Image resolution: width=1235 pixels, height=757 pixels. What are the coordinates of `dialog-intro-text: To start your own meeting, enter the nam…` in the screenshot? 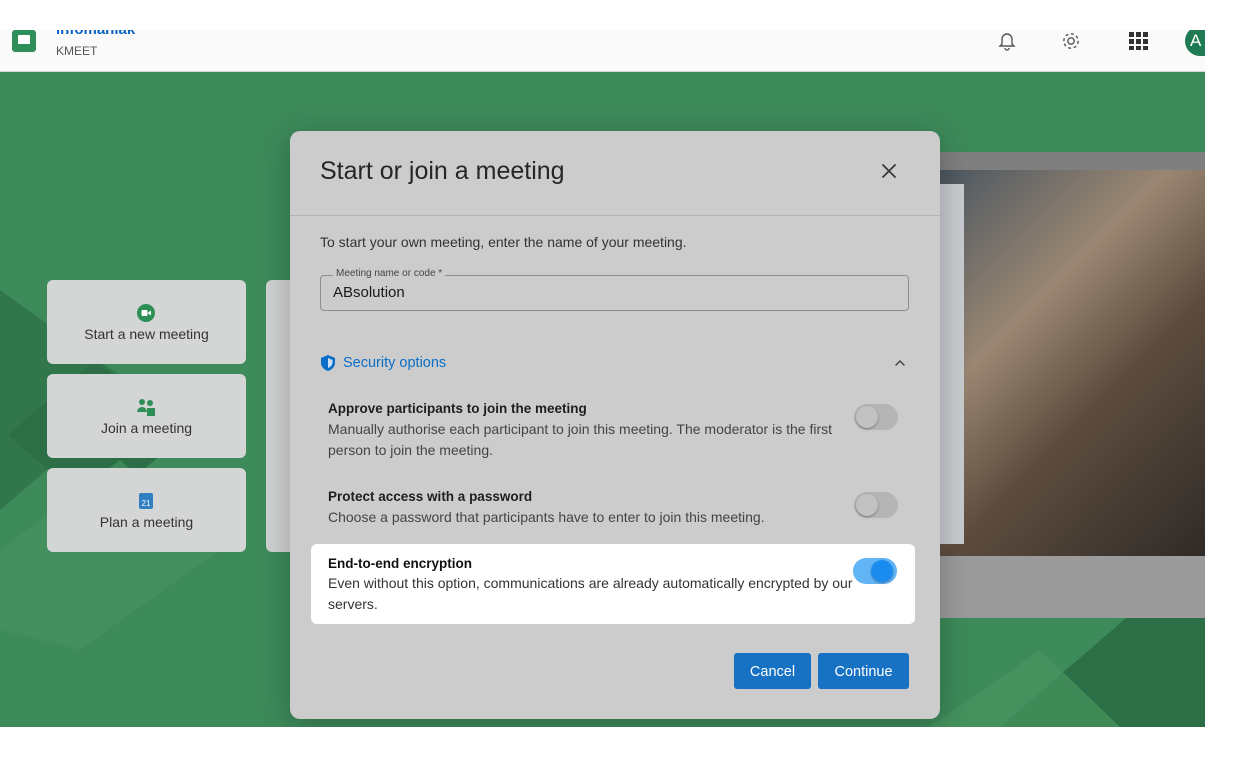 It's located at (503, 242).